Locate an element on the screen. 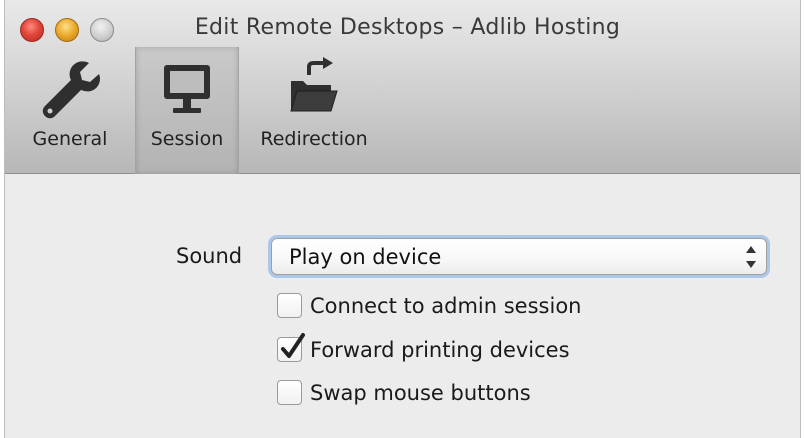 The image size is (805, 438). tab-general-label: General is located at coordinates (70, 139).